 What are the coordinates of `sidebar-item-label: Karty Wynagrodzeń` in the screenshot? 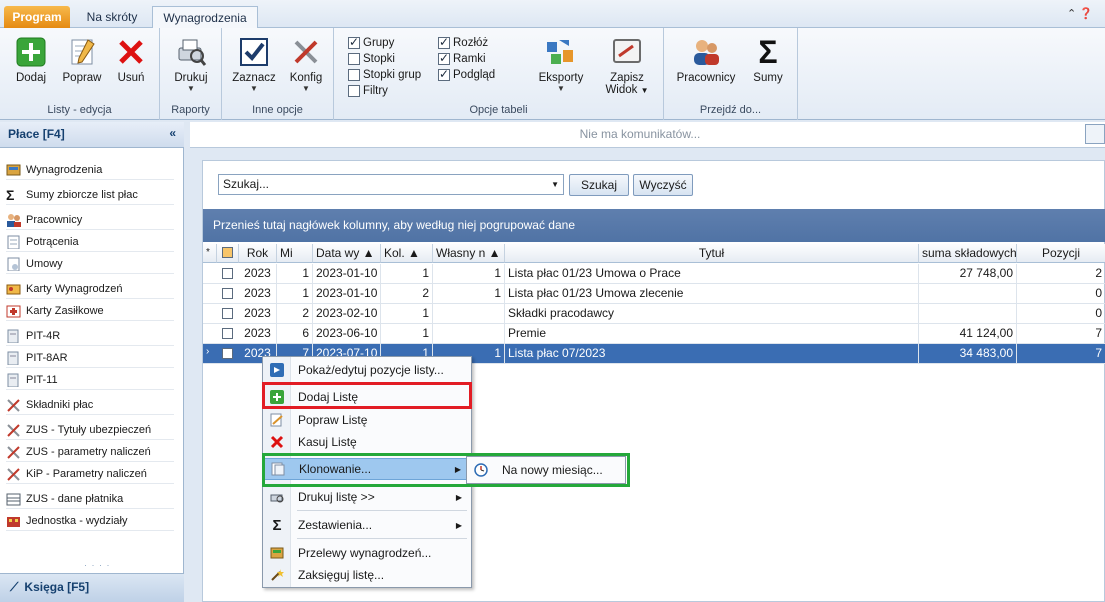 It's located at (74, 288).